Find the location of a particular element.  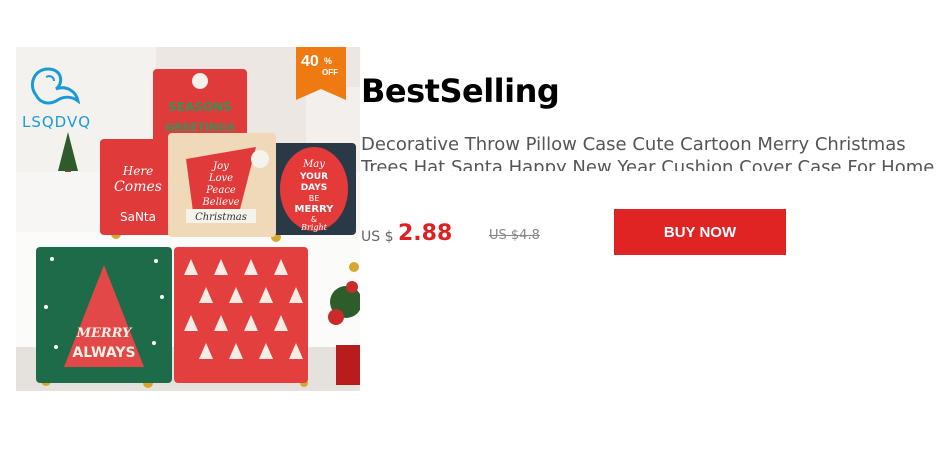

original-price: US $4.8 is located at coordinates (514, 235).